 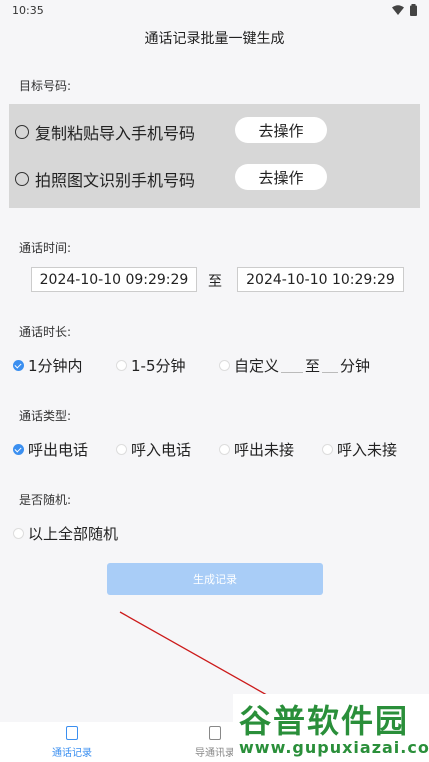 I want to click on watermark-url: www.gupuxiazai.com, so click(x=334, y=747).